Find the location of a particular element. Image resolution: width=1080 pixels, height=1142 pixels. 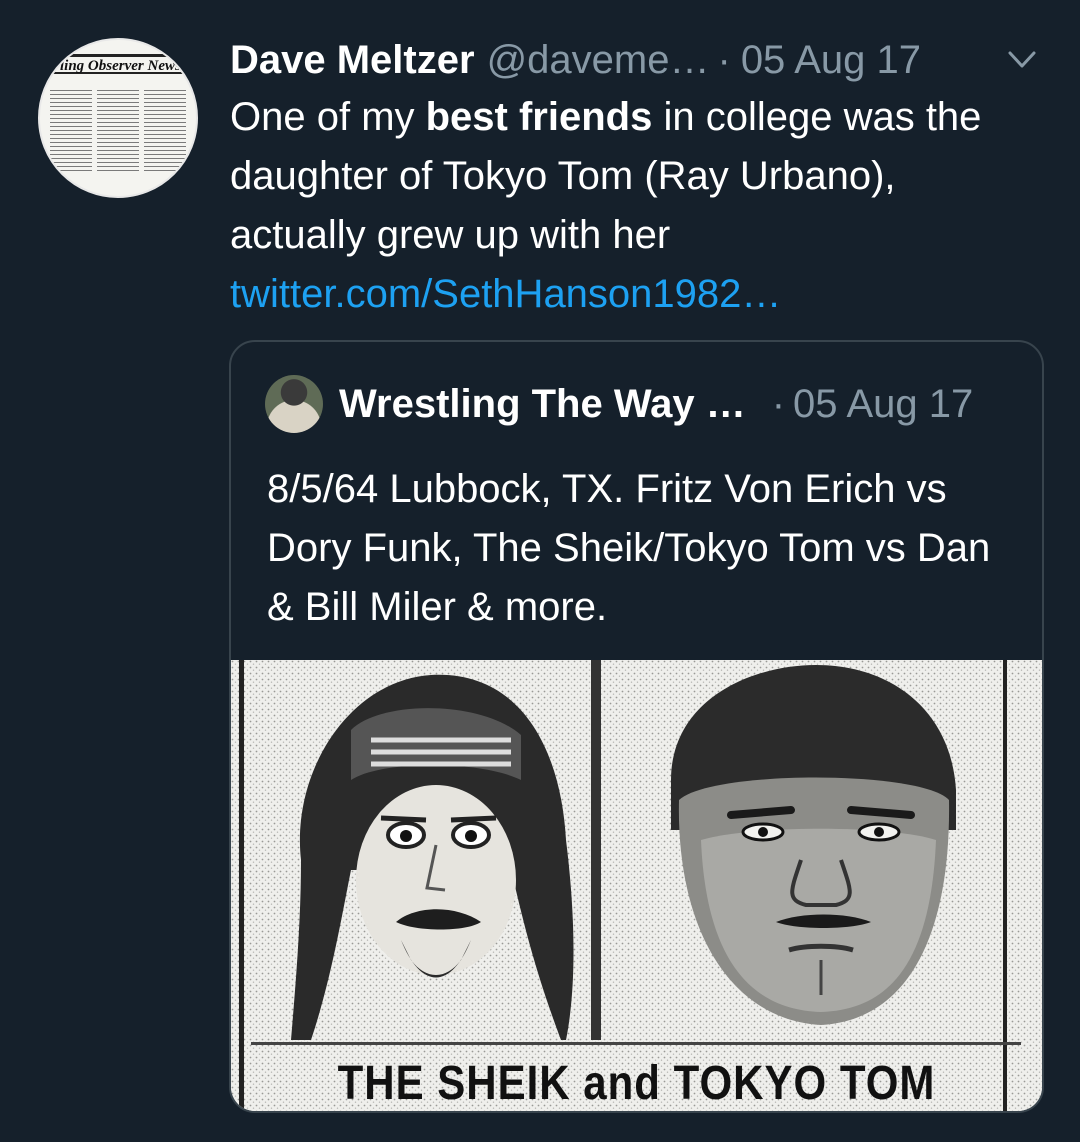

tweet-date: 05 Aug 17 is located at coordinates (831, 60).